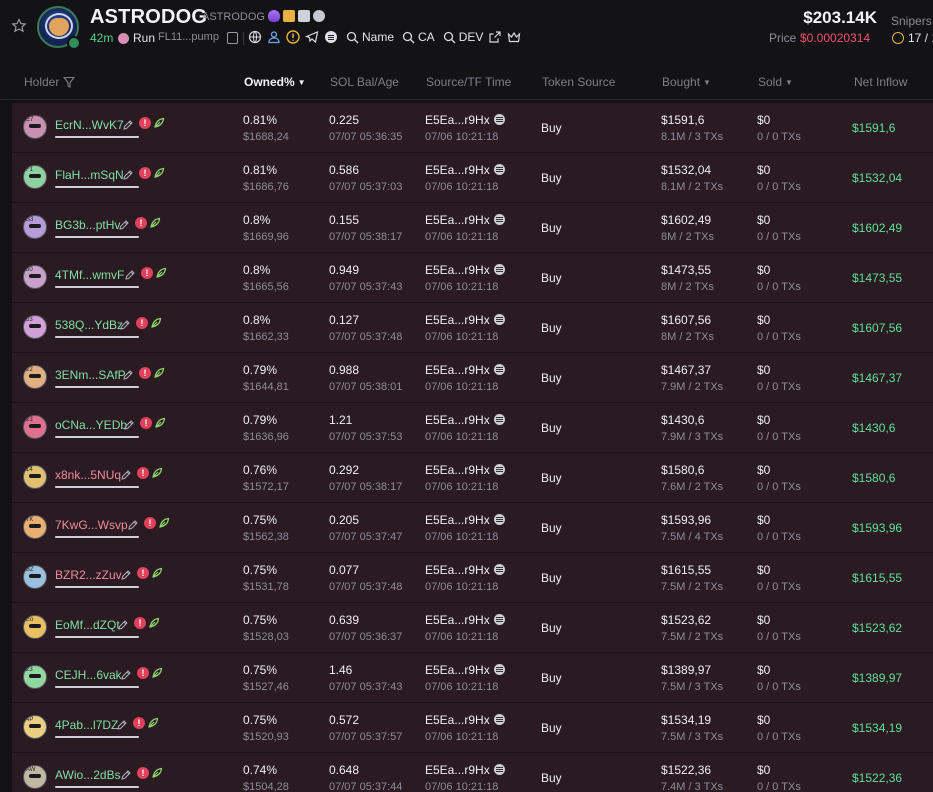  Describe the element at coordinates (35, 577) in the screenshot. I see `holder-avatar: BZ` at that location.